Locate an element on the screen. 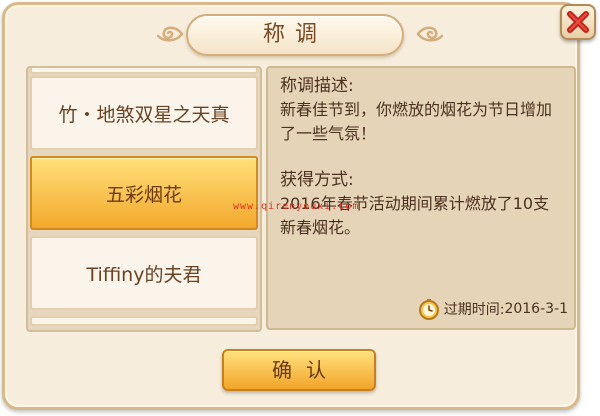 The height and width of the screenshot is (416, 600). close-button is located at coordinates (578, 22).